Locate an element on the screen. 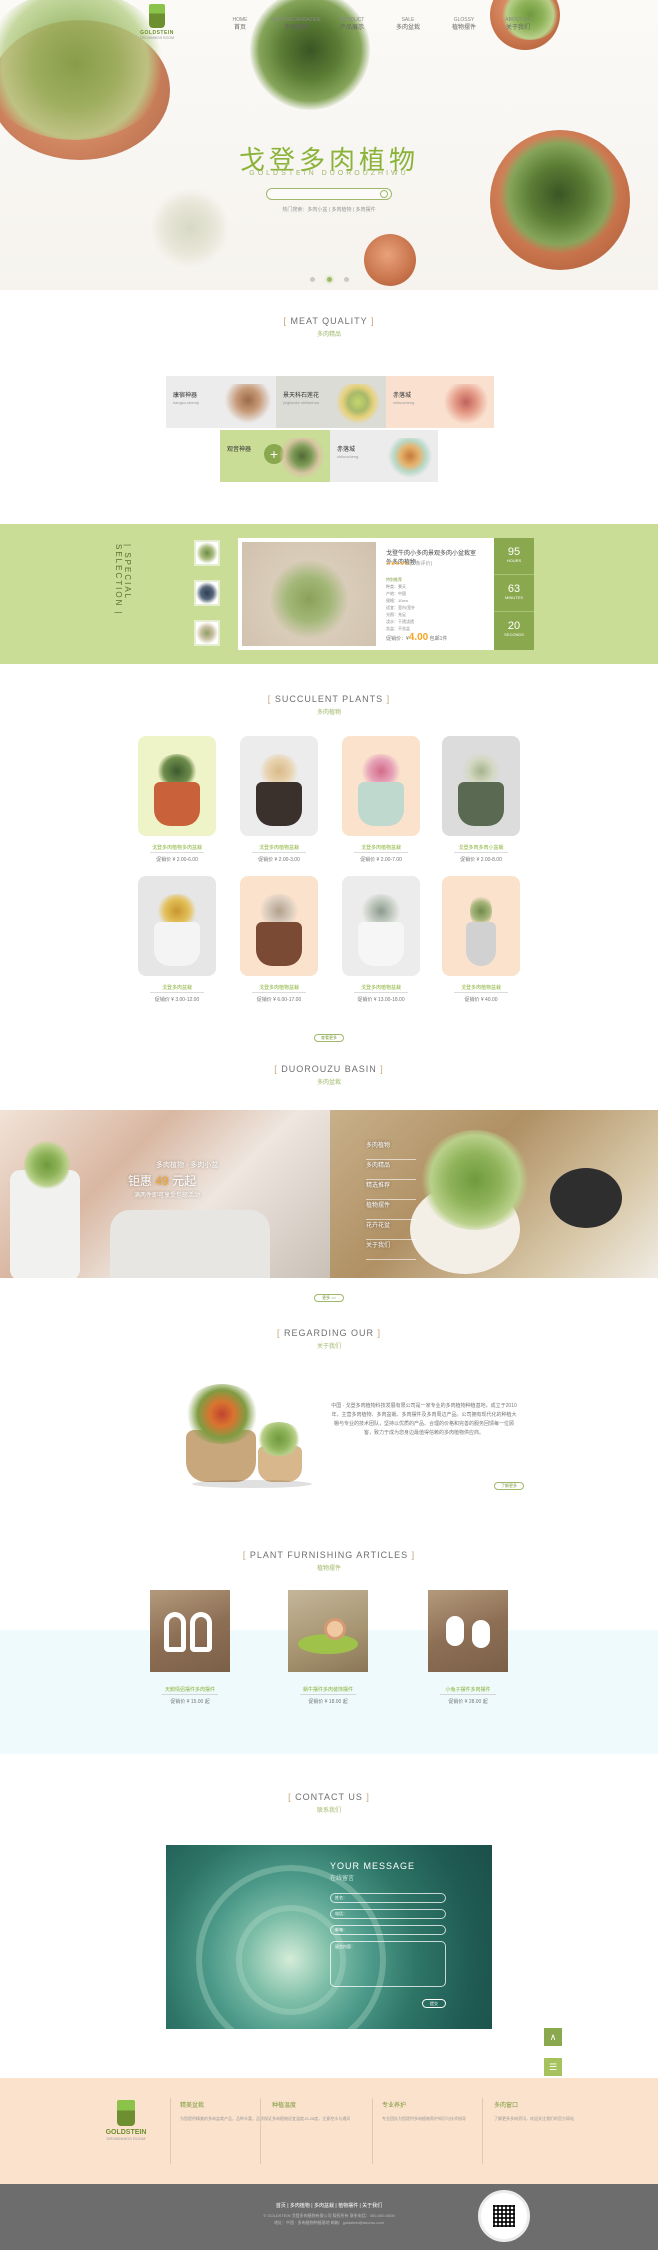  product-card: 戈登多肉植物盆栽 促销价 ¥ 6.00-17.00 is located at coordinates (280, 944).